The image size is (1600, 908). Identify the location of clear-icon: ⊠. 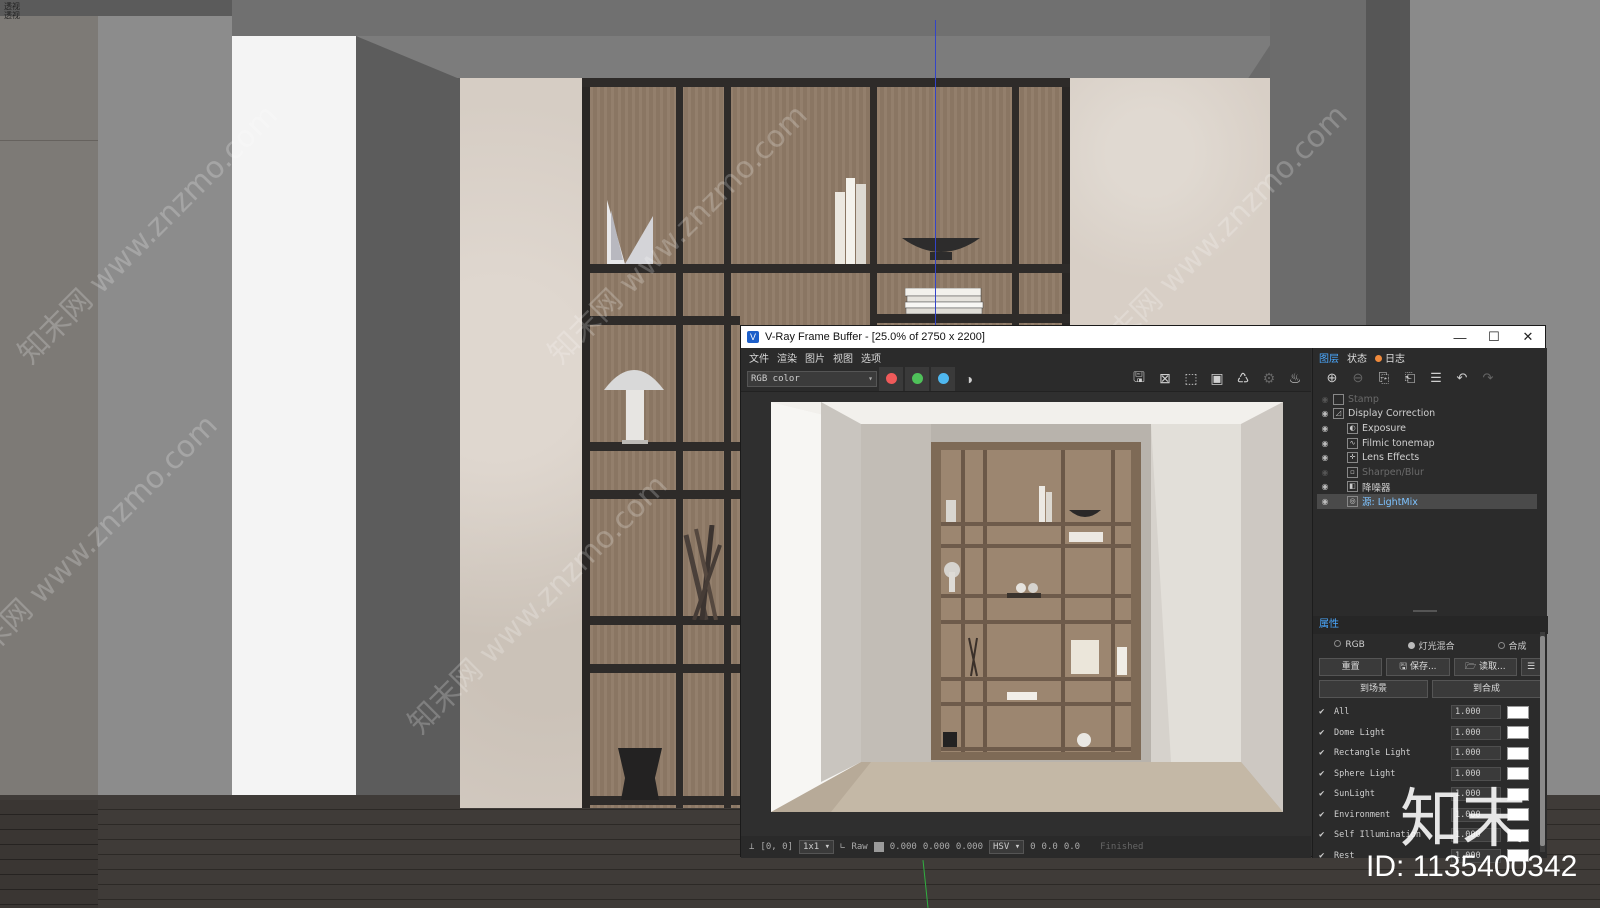
(1165, 378).